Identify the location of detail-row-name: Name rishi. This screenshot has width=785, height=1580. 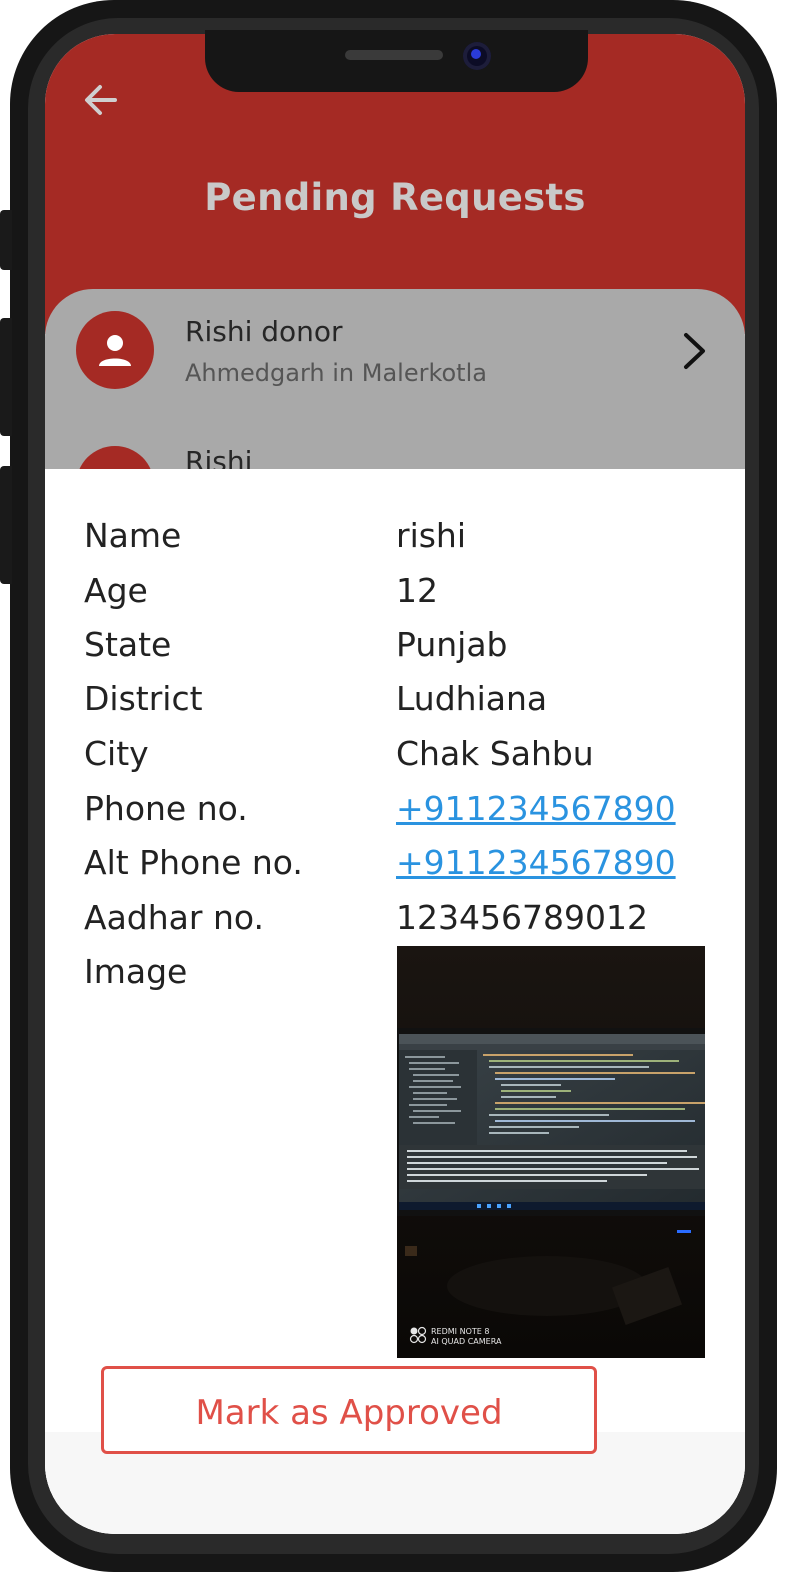
(395, 541).